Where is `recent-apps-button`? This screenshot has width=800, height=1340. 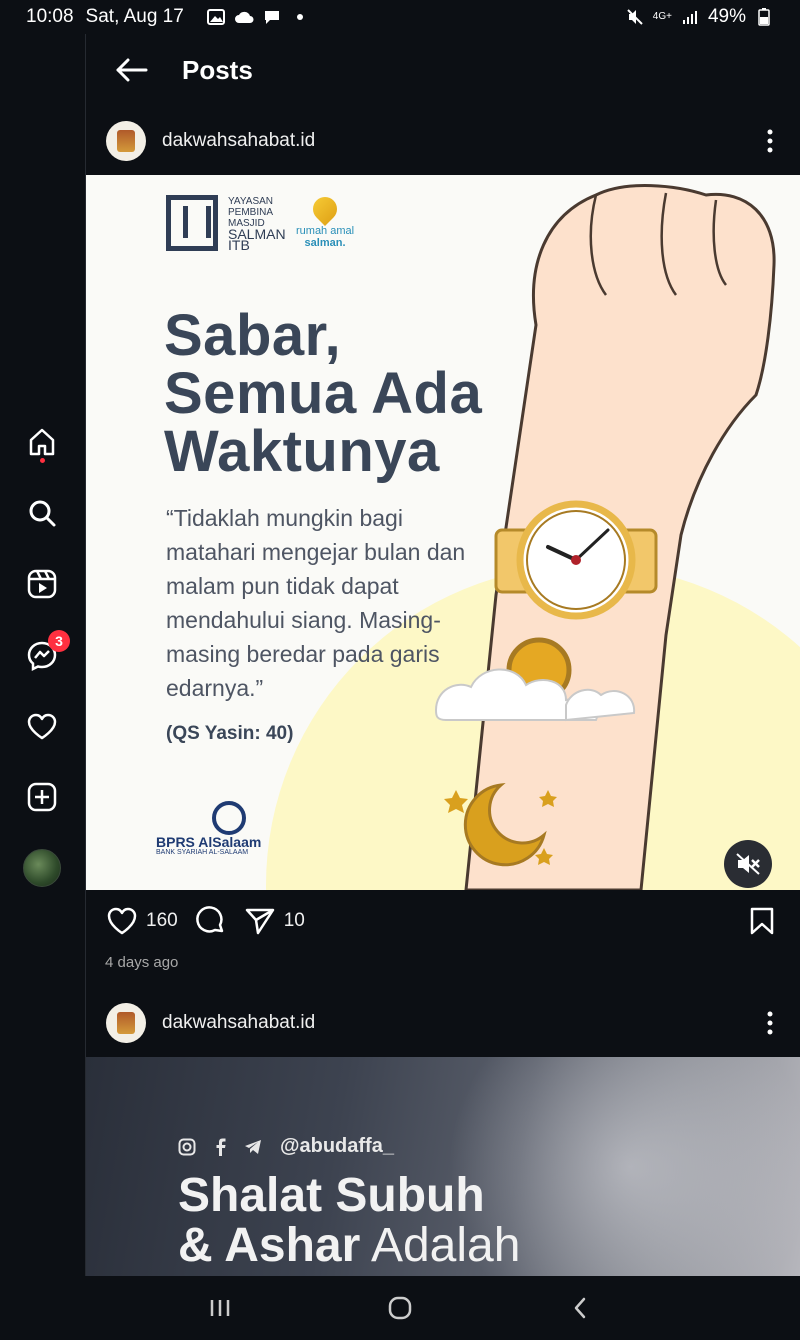 recent-apps-button is located at coordinates (220, 1308).